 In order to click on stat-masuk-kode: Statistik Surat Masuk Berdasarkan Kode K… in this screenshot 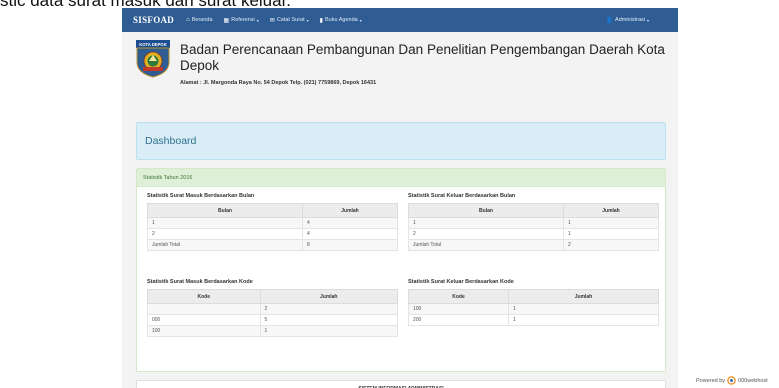, I will do `click(272, 308)`.